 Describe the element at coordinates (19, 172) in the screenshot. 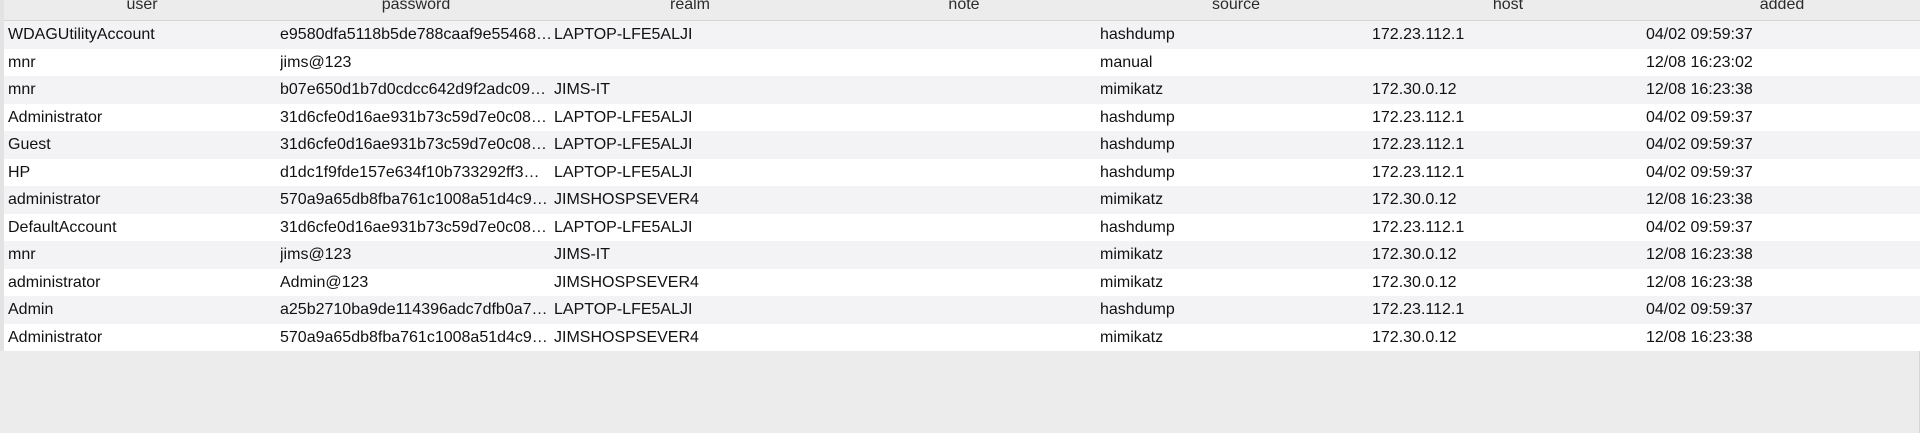

I see `cell-user: HP` at that location.